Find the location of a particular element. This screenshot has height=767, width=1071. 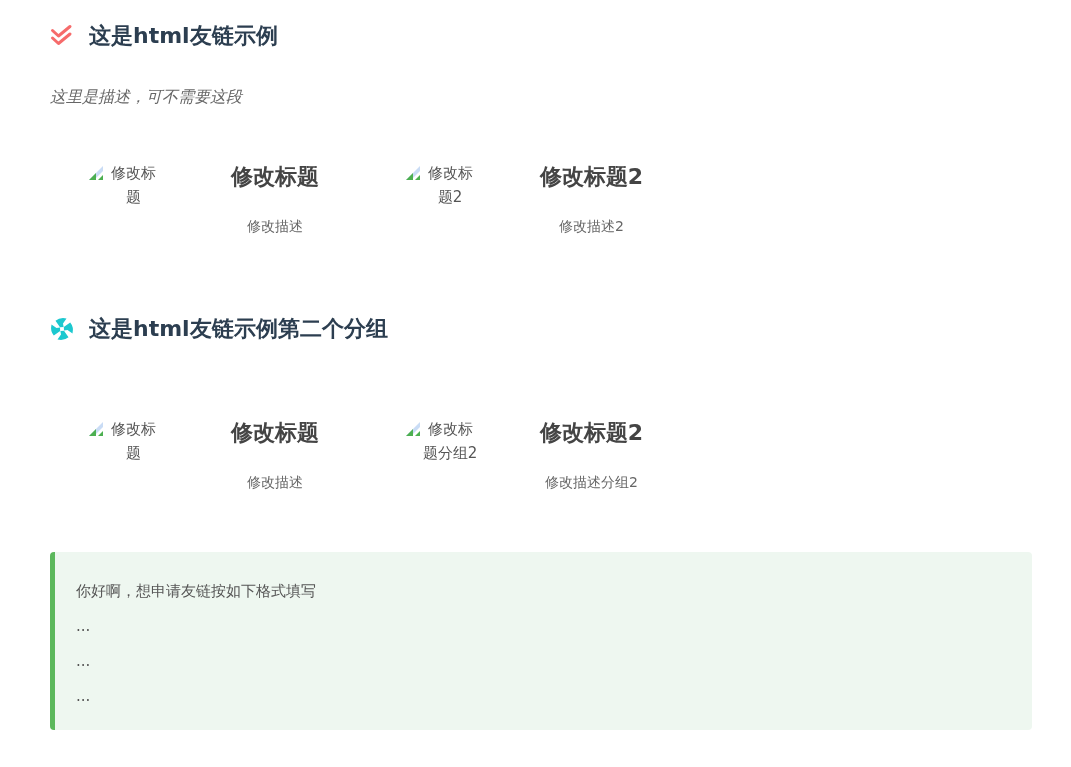

section-description: 这里是描述，可不需要这段 is located at coordinates (147, 97).